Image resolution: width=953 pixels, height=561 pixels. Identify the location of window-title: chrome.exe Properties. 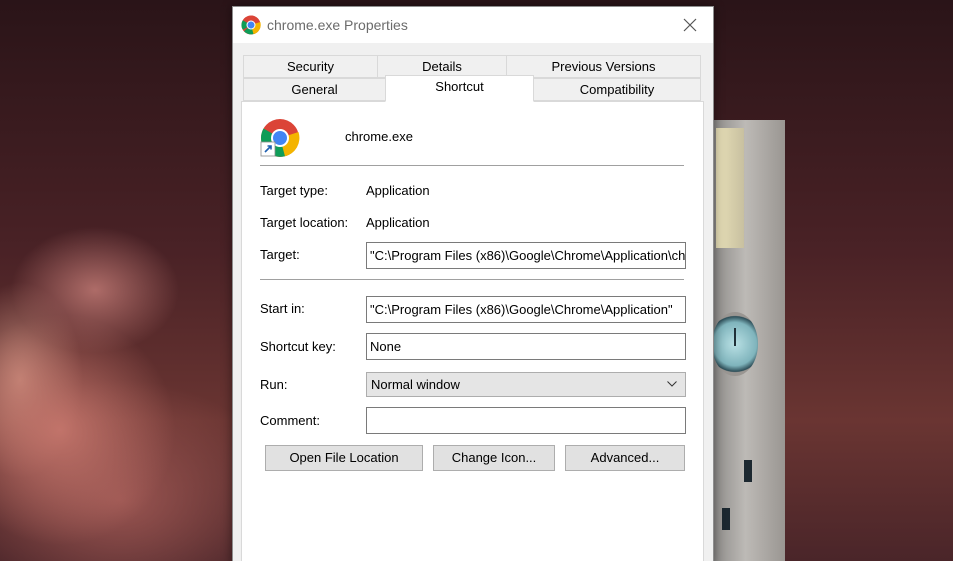
(337, 25).